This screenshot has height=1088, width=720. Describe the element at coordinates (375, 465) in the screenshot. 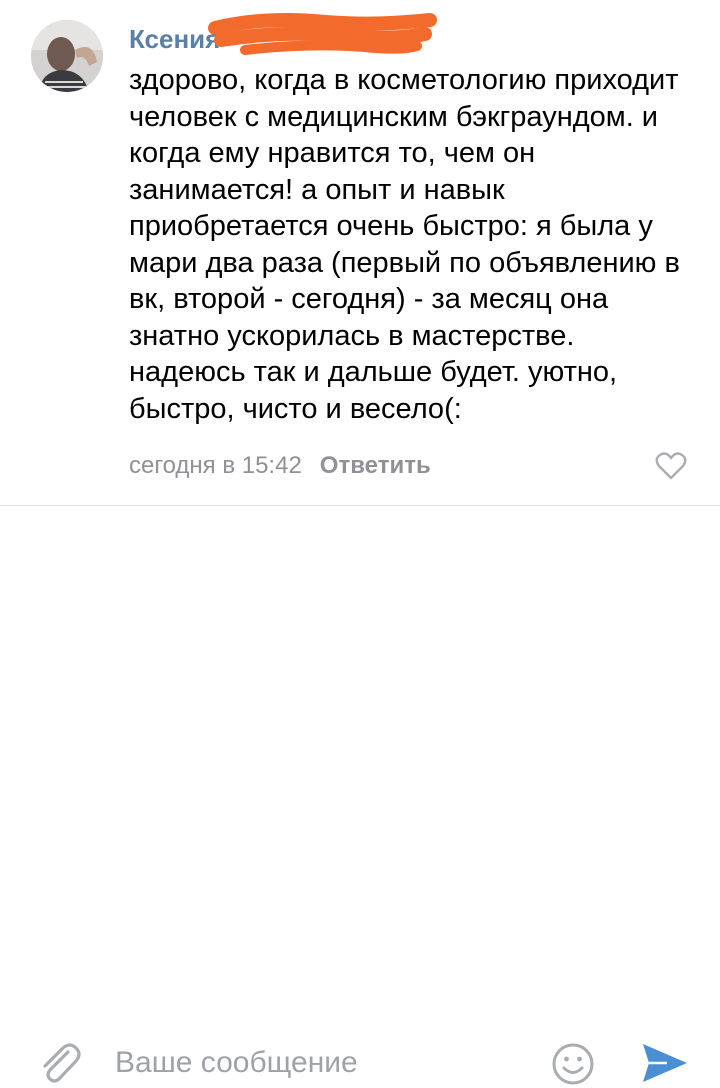

I see `reply-button: Ответить` at that location.